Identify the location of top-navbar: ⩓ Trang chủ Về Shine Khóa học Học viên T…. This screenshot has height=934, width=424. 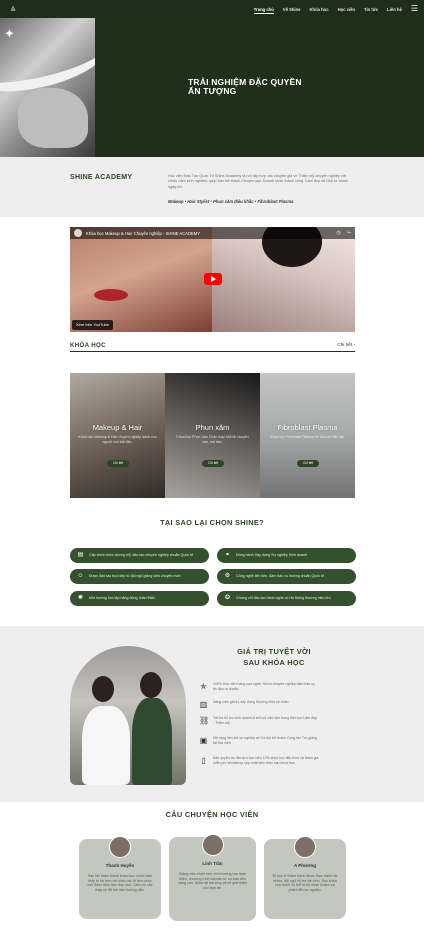
(212, 9).